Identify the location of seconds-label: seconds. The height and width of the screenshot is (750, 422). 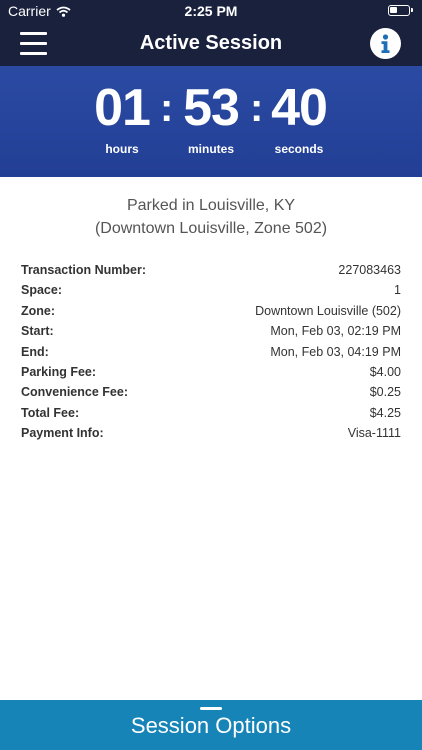
(299, 149).